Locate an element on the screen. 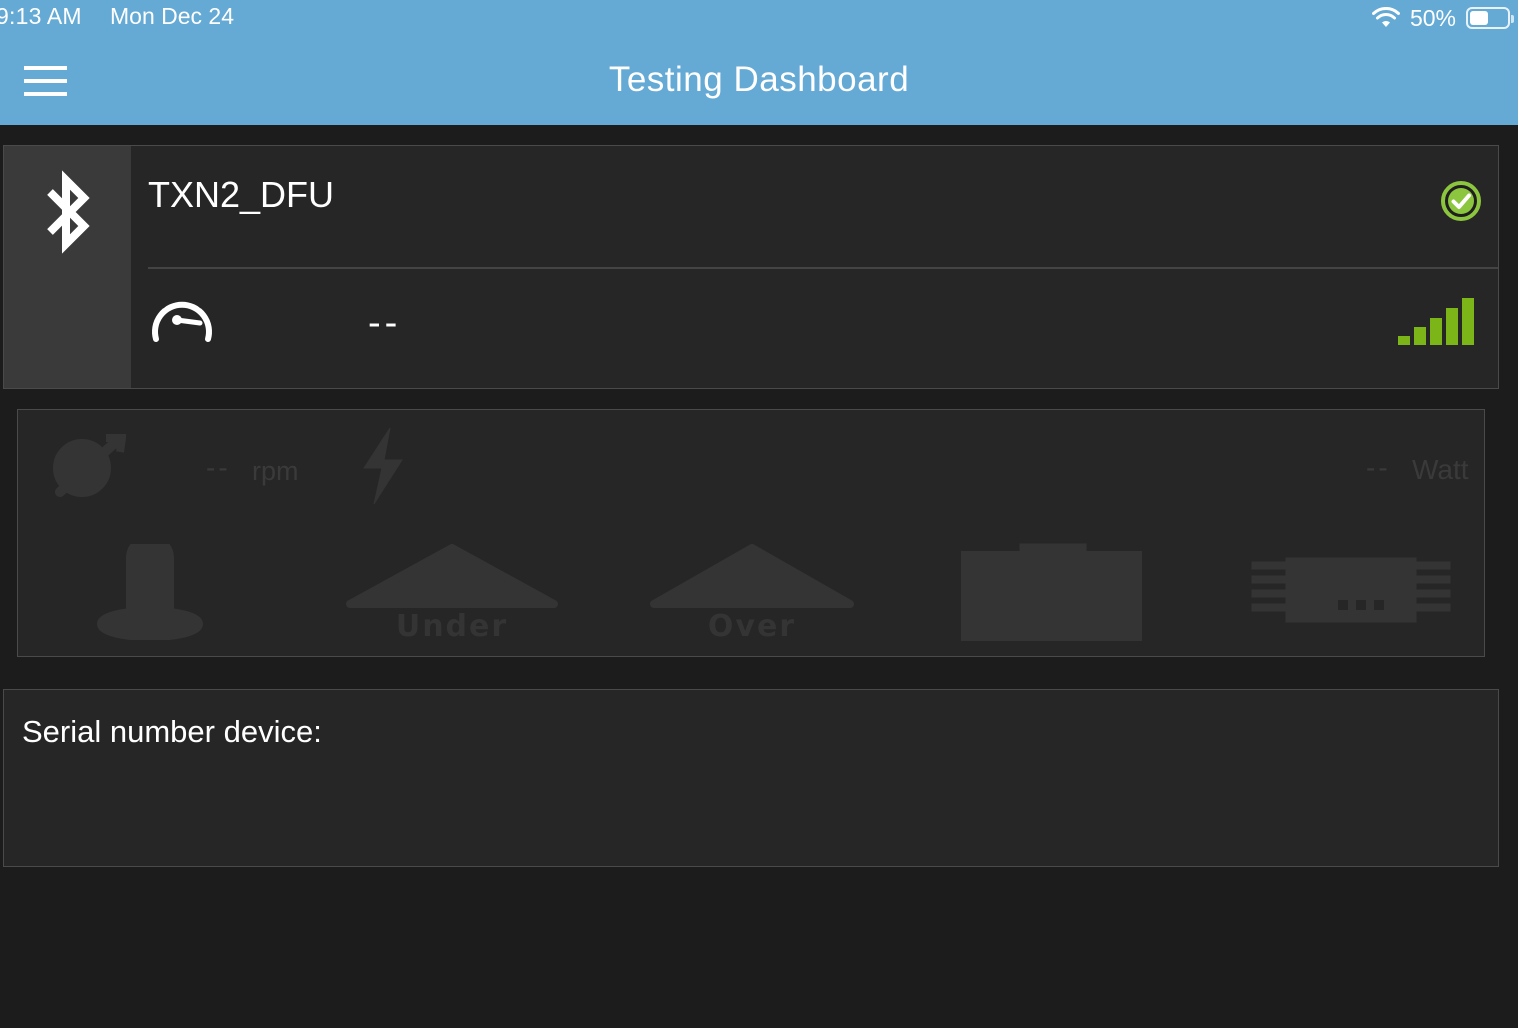 The height and width of the screenshot is (1028, 1518). temperature-icon is located at coordinates (150, 592).